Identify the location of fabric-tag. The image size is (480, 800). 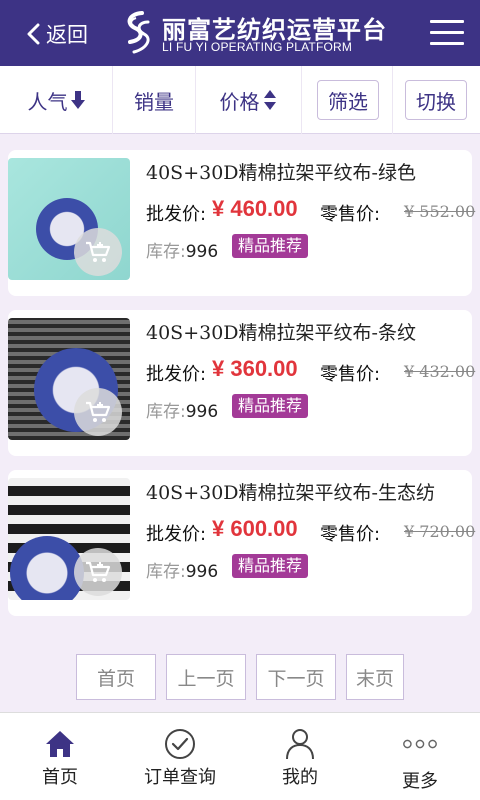
(47, 568).